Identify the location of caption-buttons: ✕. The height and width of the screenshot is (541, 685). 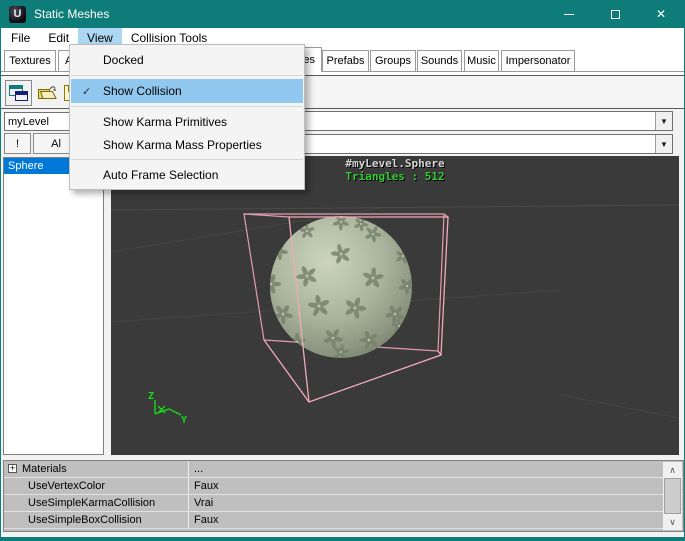
(615, 14).